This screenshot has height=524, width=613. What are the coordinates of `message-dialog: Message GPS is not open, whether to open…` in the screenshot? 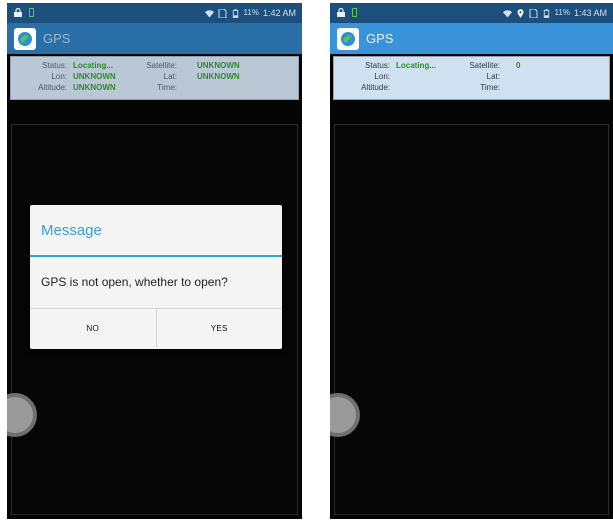 It's located at (156, 277).